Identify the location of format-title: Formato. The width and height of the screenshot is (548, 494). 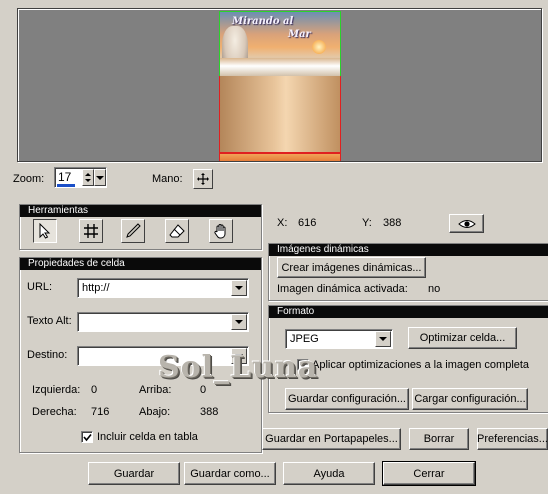
(408, 312).